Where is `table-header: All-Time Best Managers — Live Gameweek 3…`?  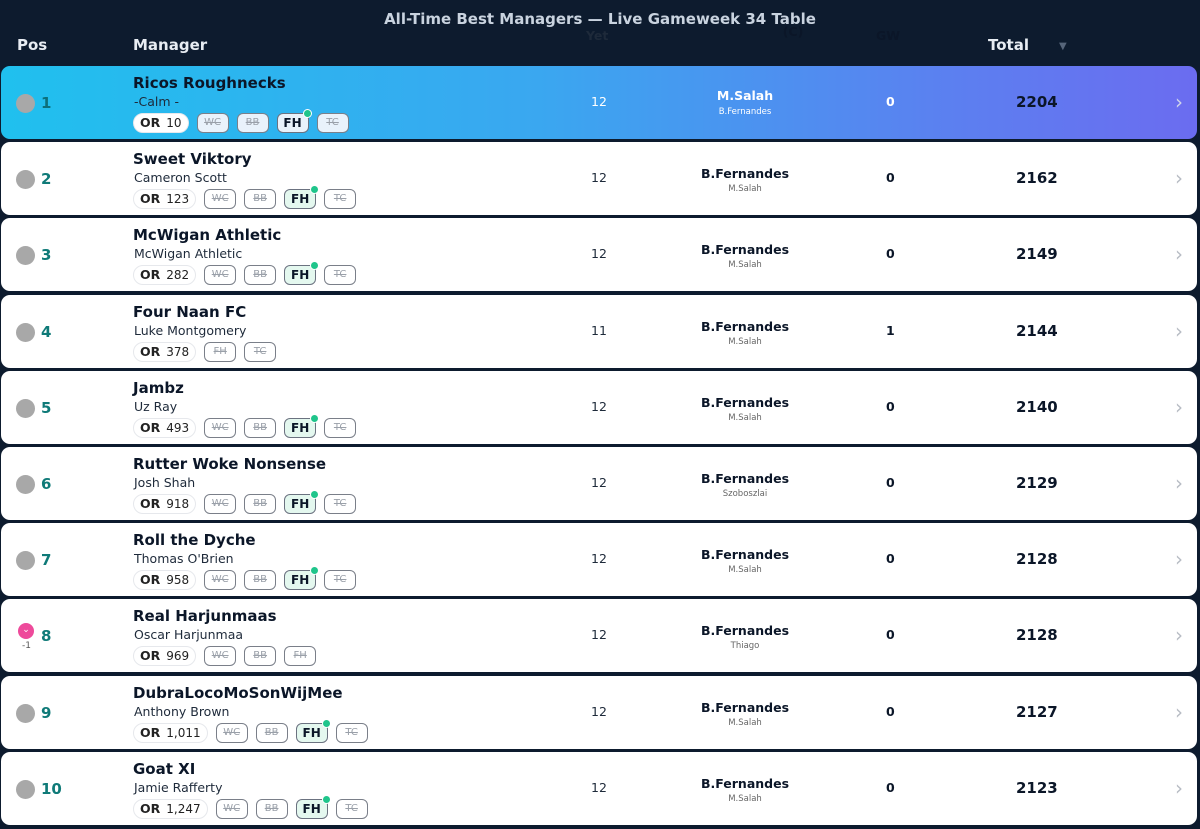 table-header: All-Time Best Managers — Live Gameweek 3… is located at coordinates (600, 31).